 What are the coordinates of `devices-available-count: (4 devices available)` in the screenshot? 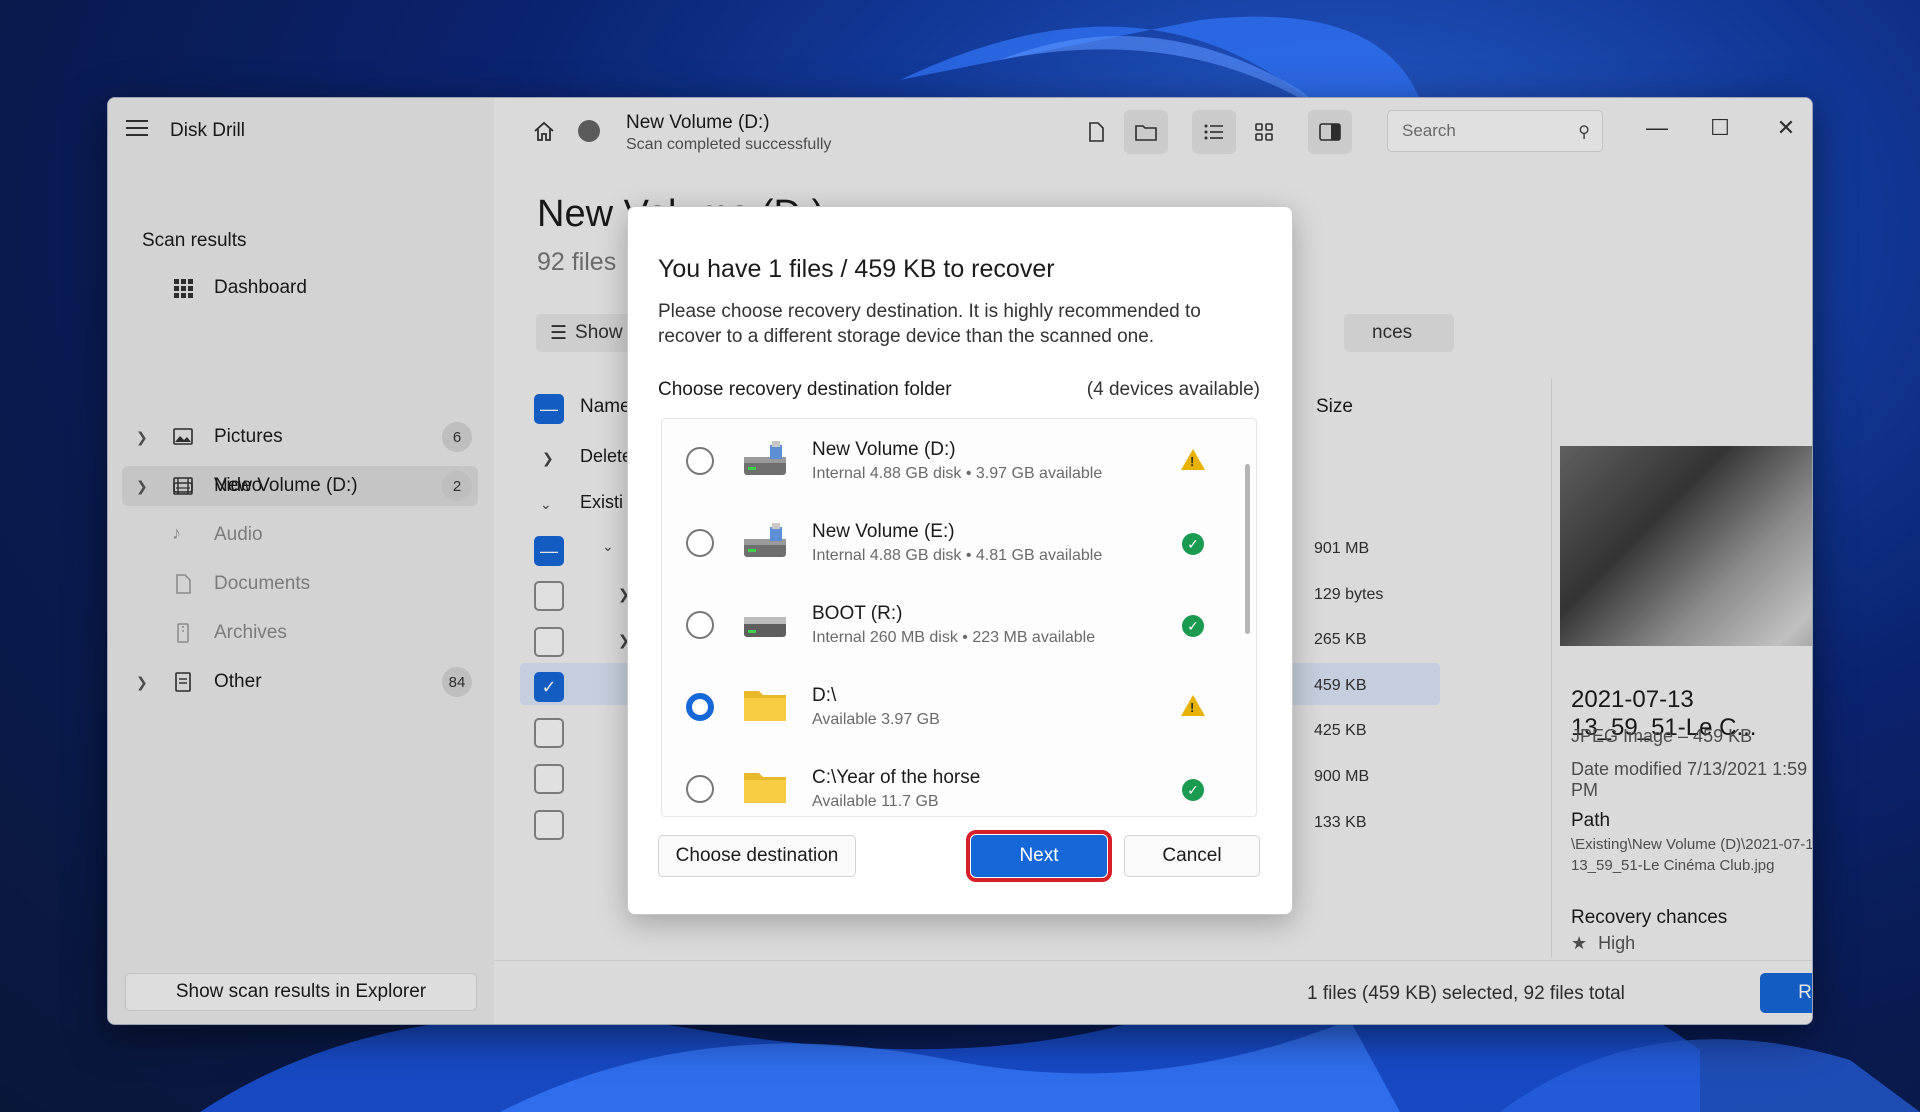 It's located at (1173, 389).